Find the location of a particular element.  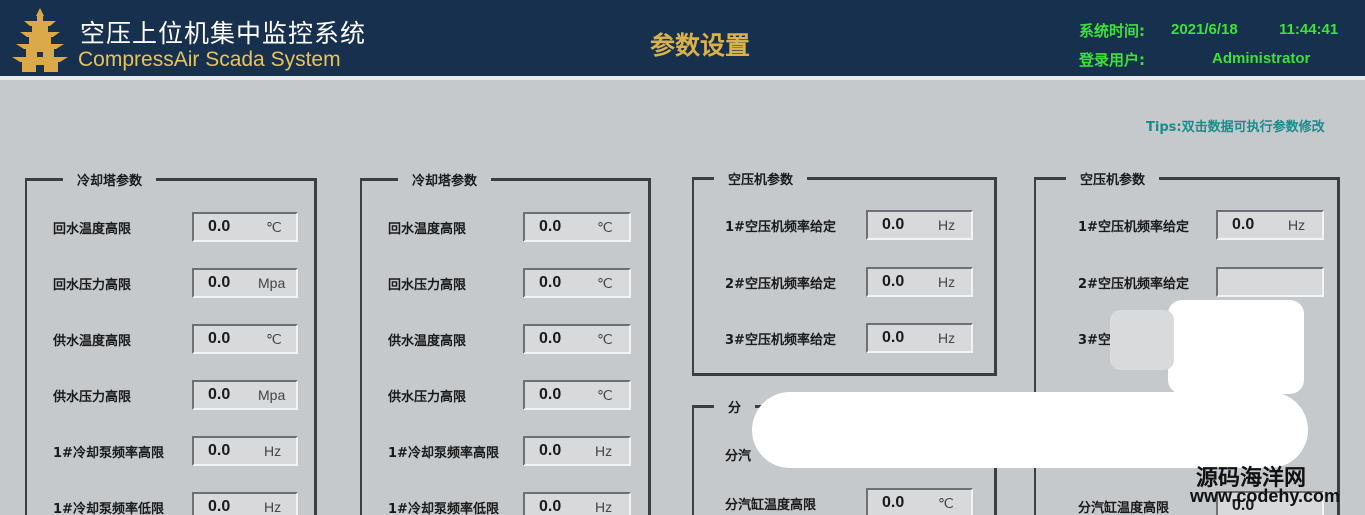

param-label: 1#冷却泵频率低限 is located at coordinates (108, 508).